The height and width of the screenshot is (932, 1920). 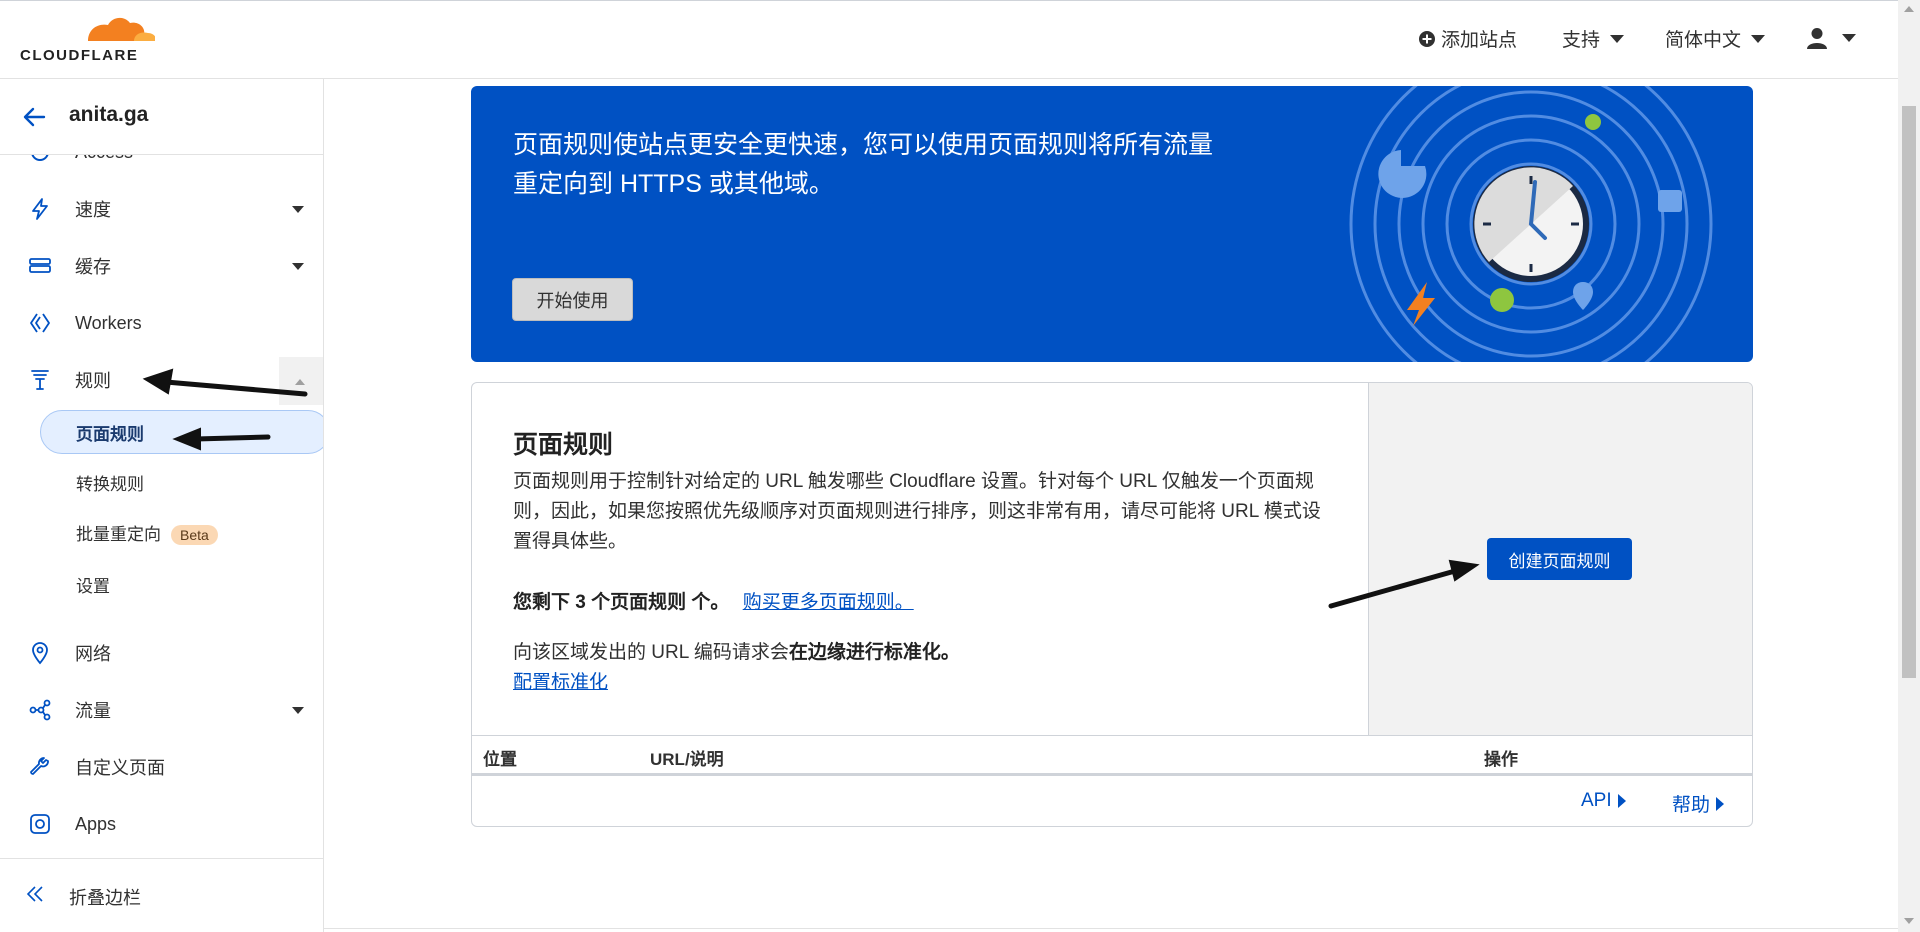 I want to click on sidebar-item-rules: 规则, so click(x=161, y=380).